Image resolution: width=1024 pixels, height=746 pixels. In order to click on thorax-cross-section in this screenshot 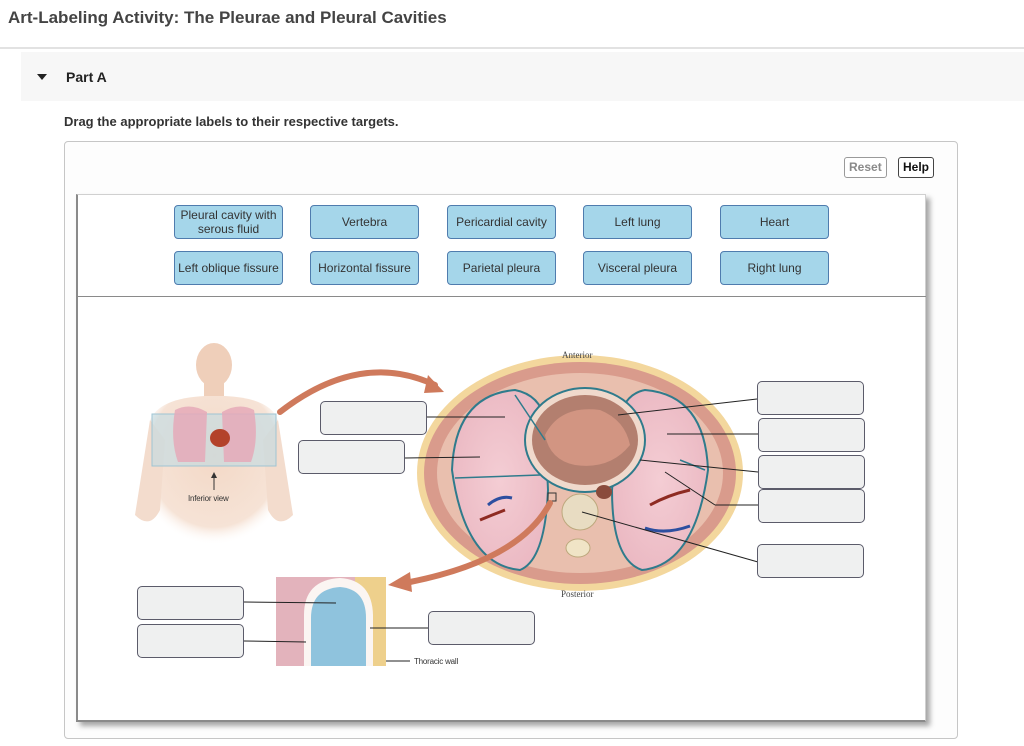, I will do `click(580, 473)`.